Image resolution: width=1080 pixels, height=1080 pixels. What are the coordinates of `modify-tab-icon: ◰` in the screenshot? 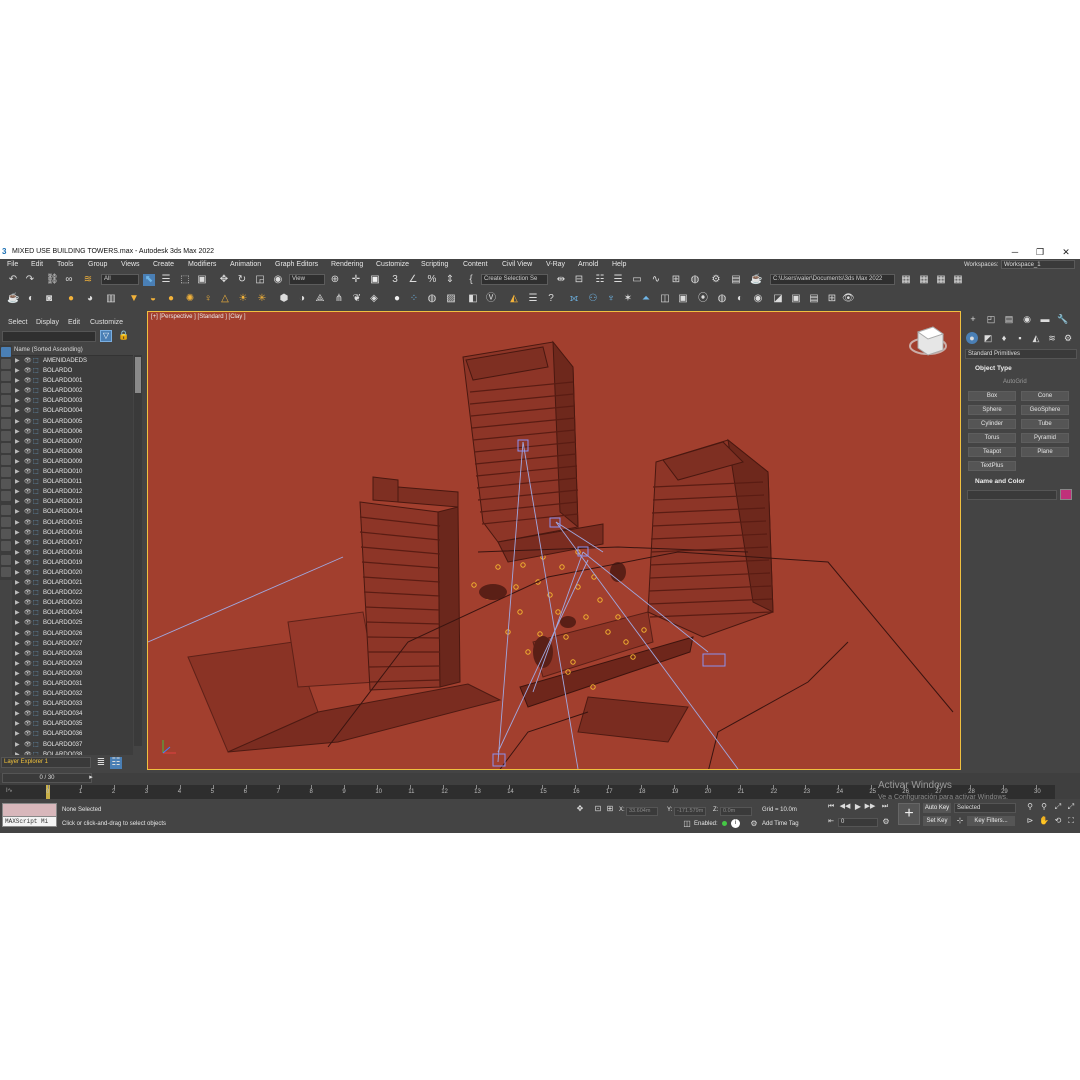 It's located at (991, 319).